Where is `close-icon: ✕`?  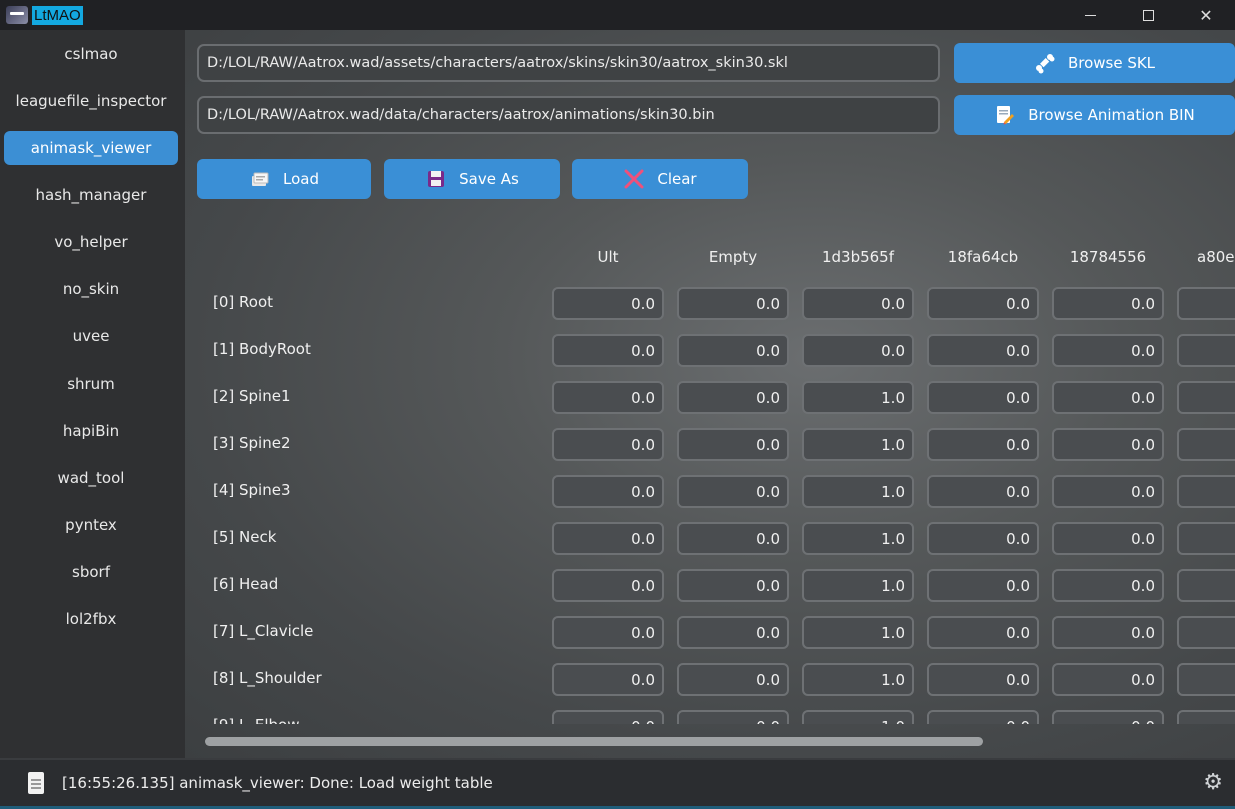 close-icon: ✕ is located at coordinates (1206, 15).